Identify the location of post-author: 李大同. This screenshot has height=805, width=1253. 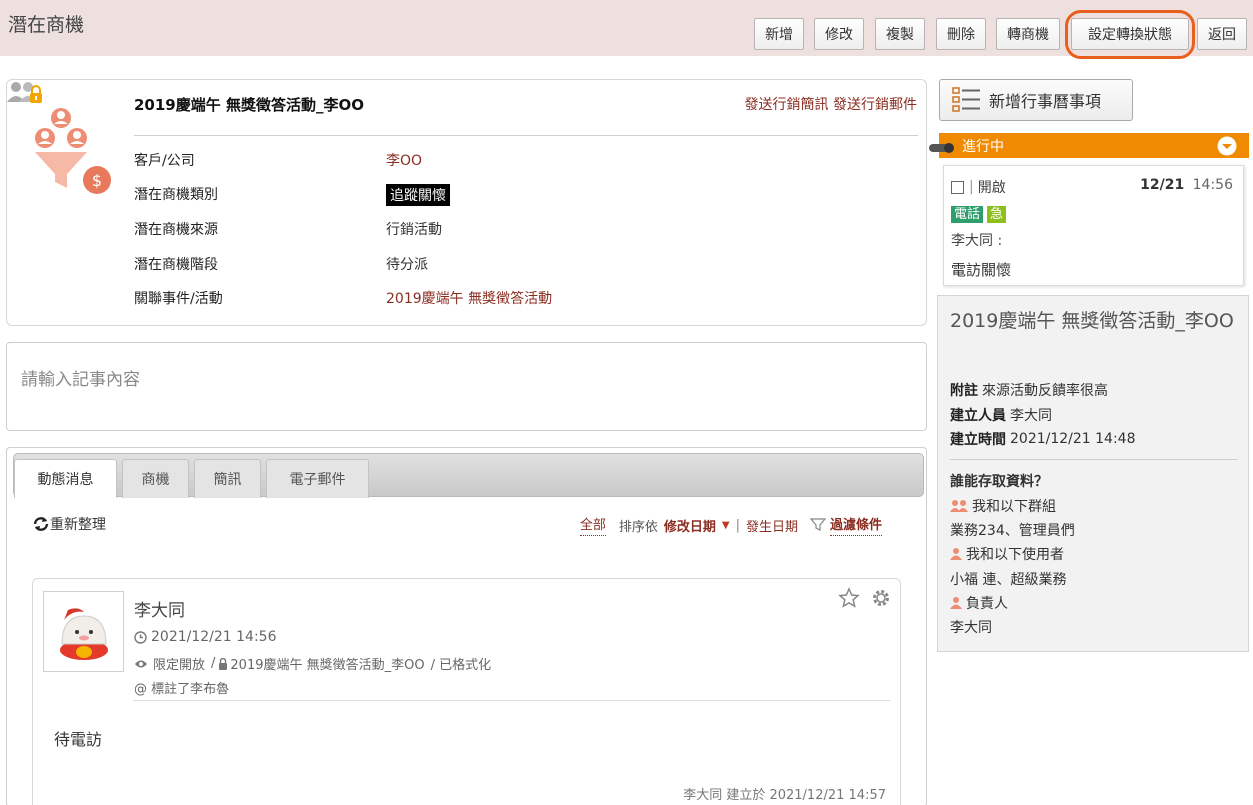
(159, 608).